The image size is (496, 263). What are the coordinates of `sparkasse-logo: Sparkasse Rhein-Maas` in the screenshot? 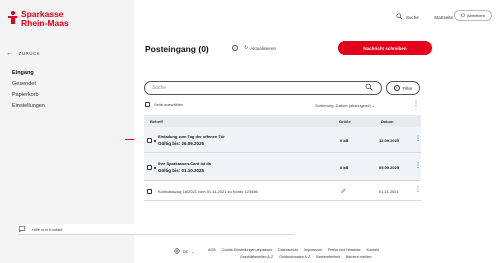 It's located at (38, 19).